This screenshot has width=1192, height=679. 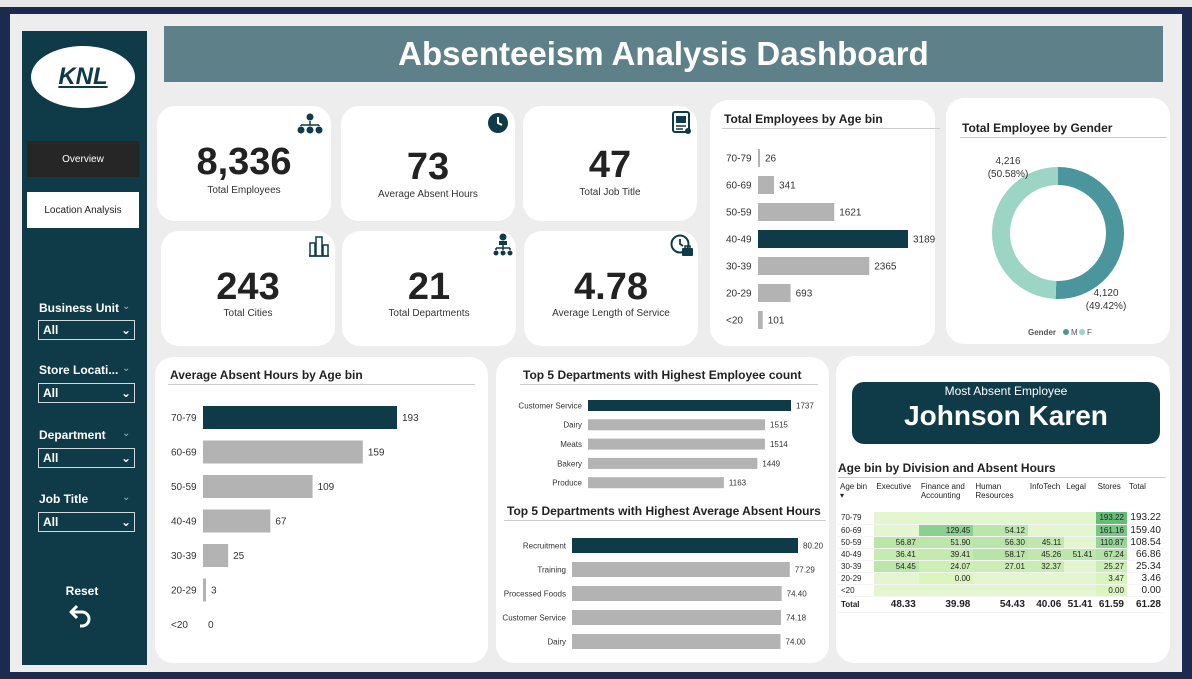 I want to click on matrix-row-label: 60-69, so click(x=856, y=530).